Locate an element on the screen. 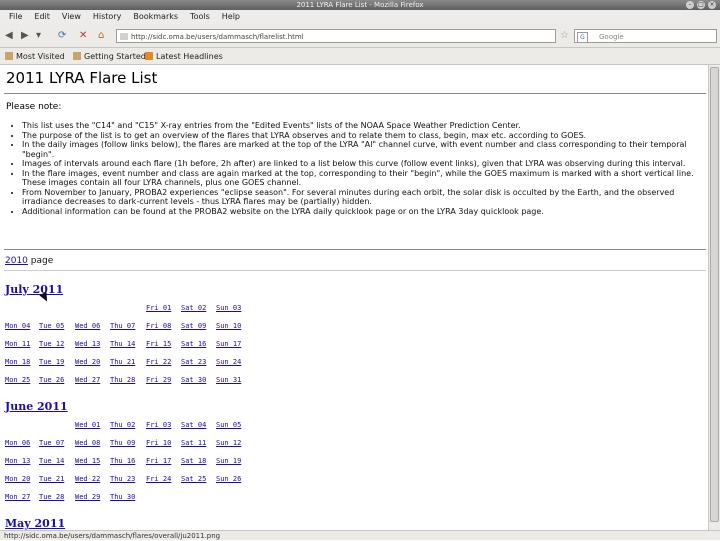 The width and height of the screenshot is (720, 541). day-link: Fri 29 is located at coordinates (163, 380).